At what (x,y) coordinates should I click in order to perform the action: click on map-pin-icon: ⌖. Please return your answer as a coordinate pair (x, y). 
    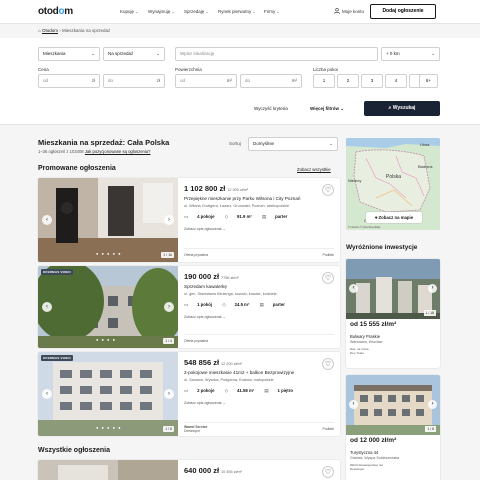
    Looking at the image, I should click on (376, 217).